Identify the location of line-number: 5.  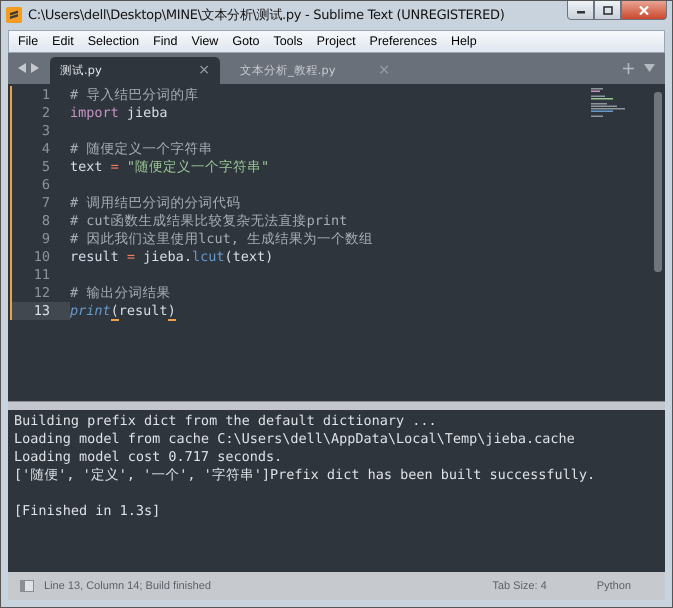
(45, 166).